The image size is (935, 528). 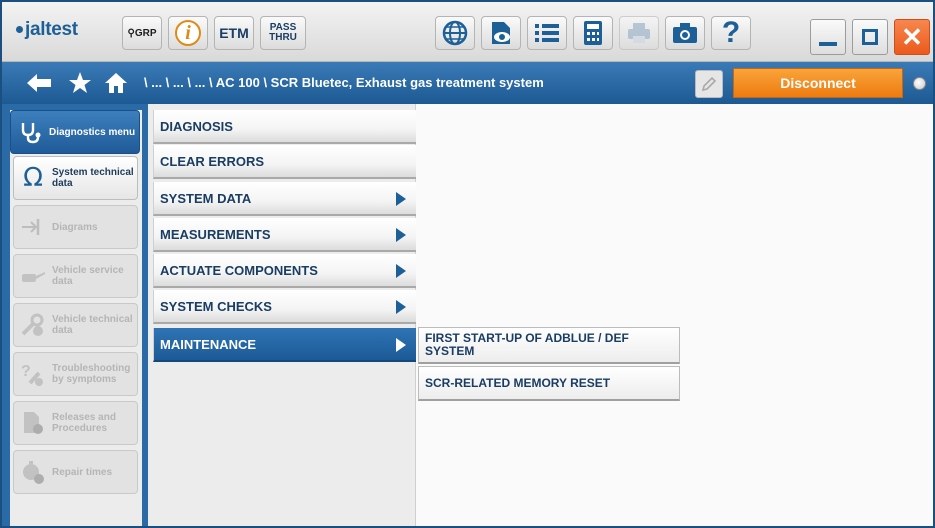 I want to click on list-icon, so click(x=547, y=33).